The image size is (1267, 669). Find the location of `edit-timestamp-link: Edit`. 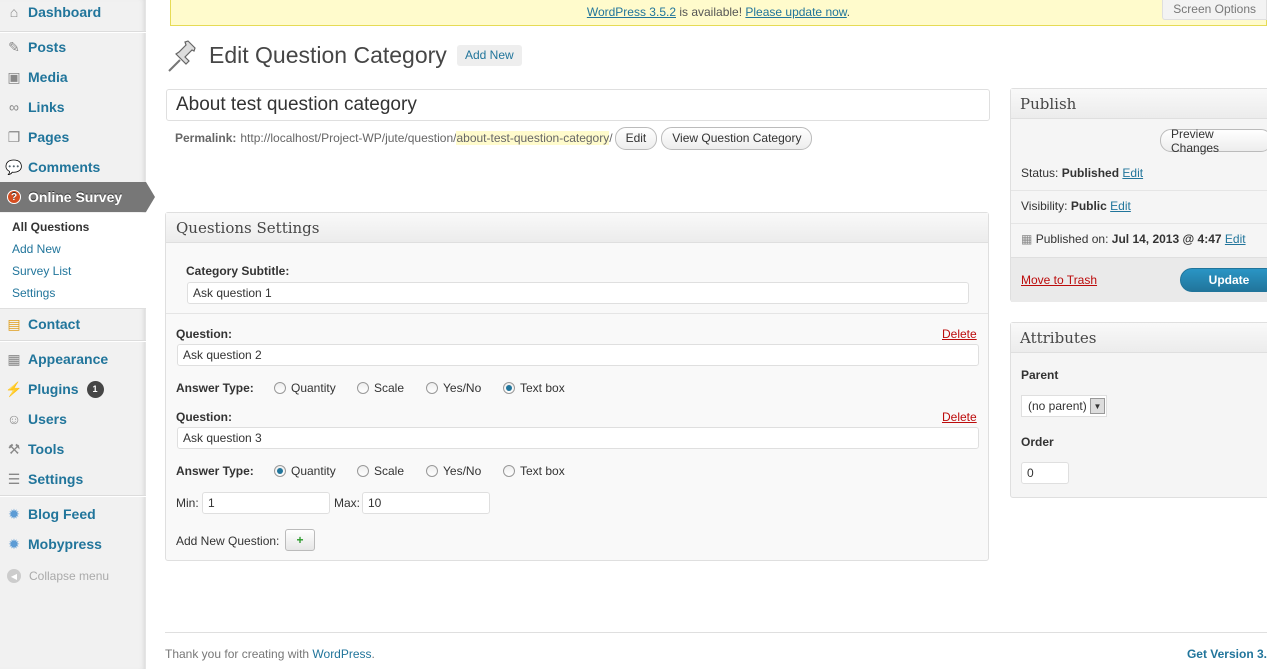

edit-timestamp-link: Edit is located at coordinates (1235, 239).